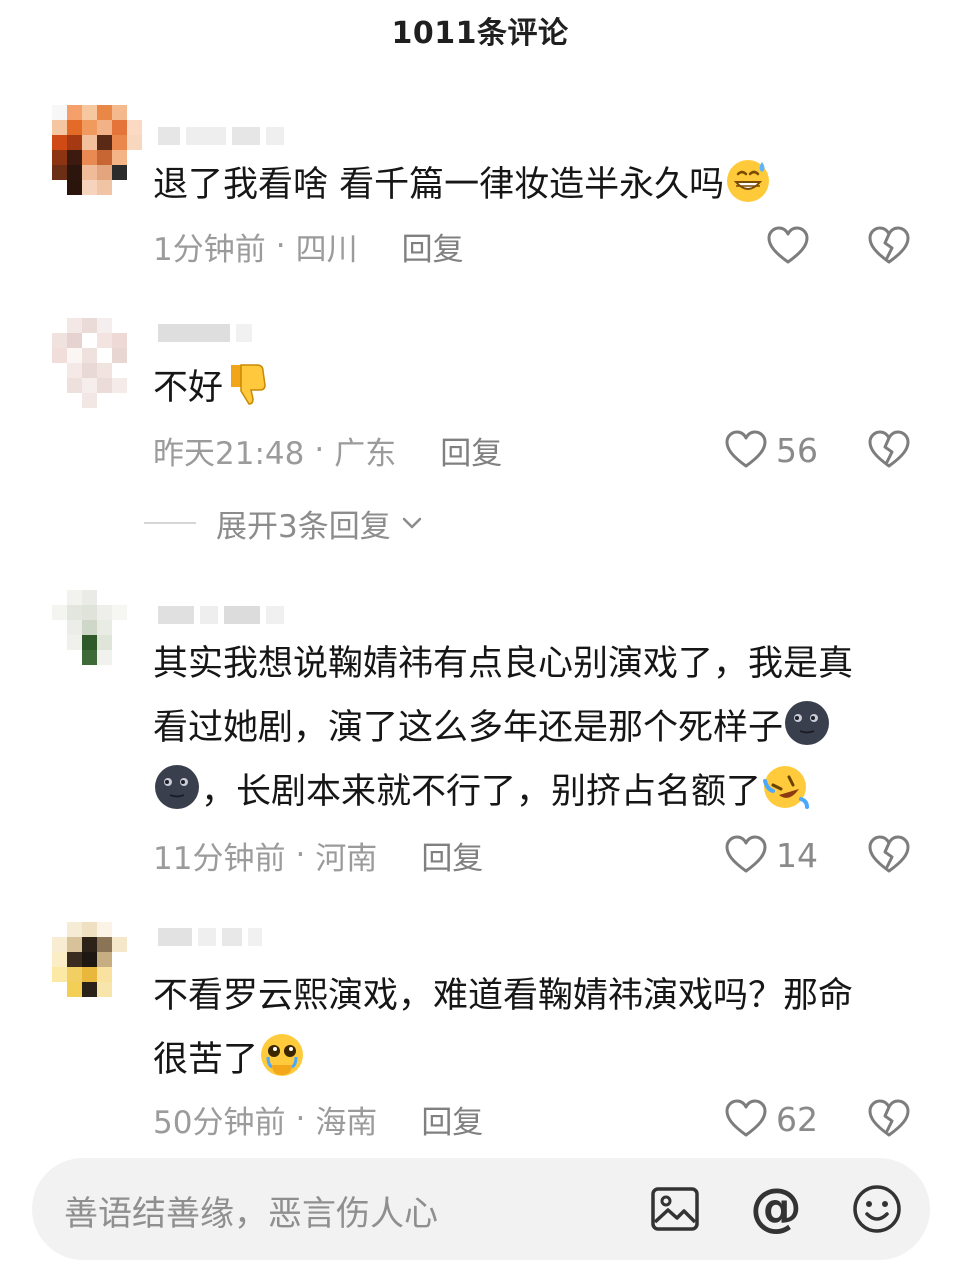  What do you see at coordinates (877, 1209) in the screenshot?
I see `smiley-icon` at bounding box center [877, 1209].